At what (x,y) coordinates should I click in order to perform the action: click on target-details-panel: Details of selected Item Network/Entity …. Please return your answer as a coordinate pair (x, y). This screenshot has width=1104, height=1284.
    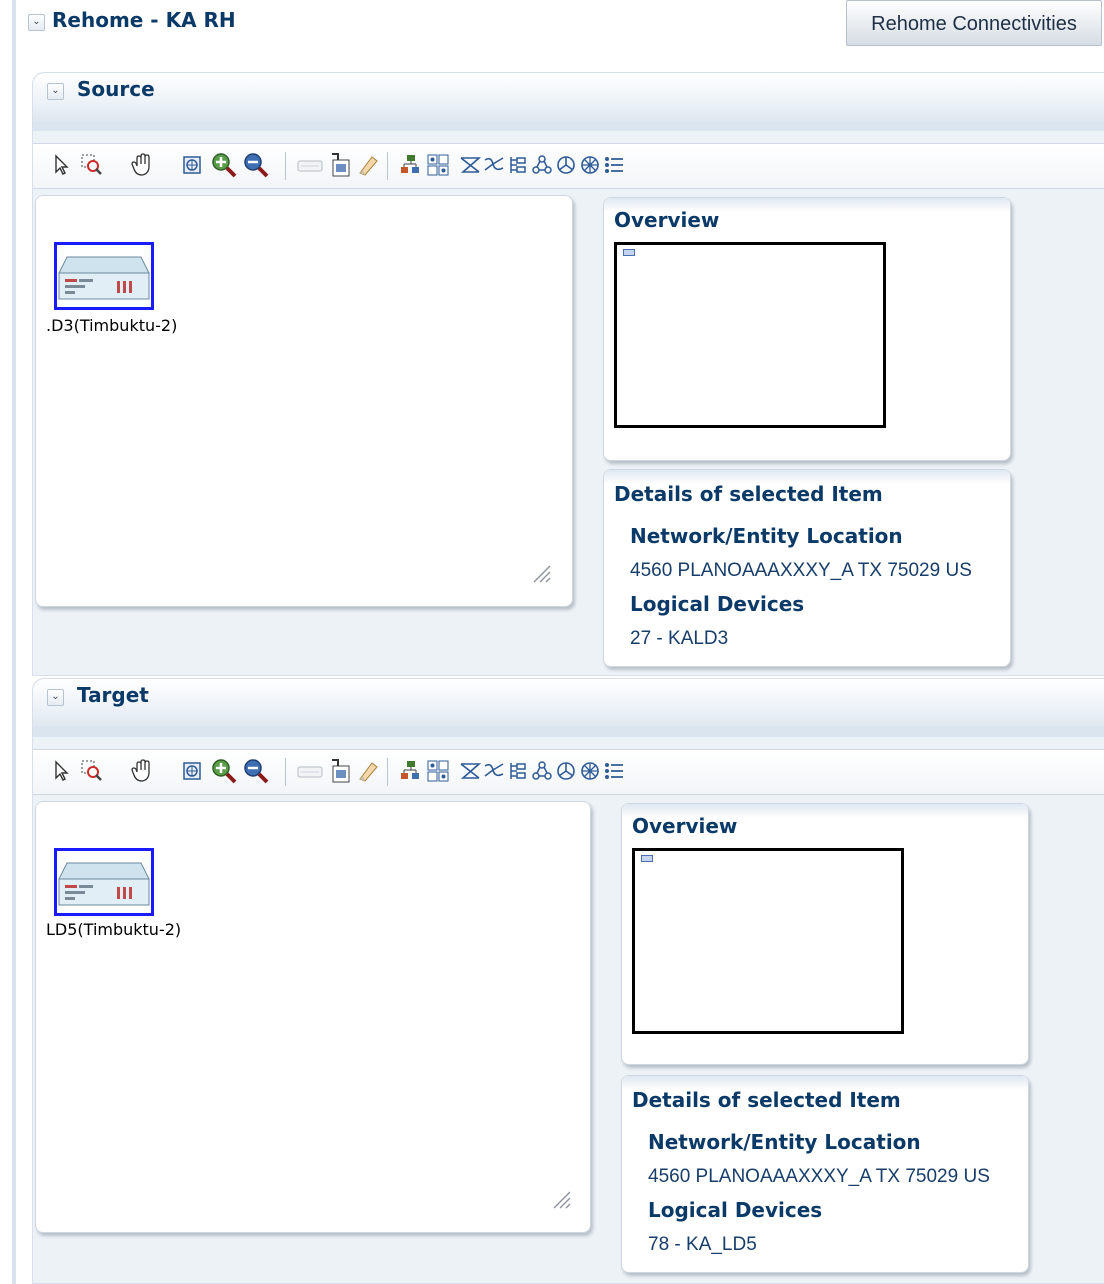
    Looking at the image, I should click on (825, 1174).